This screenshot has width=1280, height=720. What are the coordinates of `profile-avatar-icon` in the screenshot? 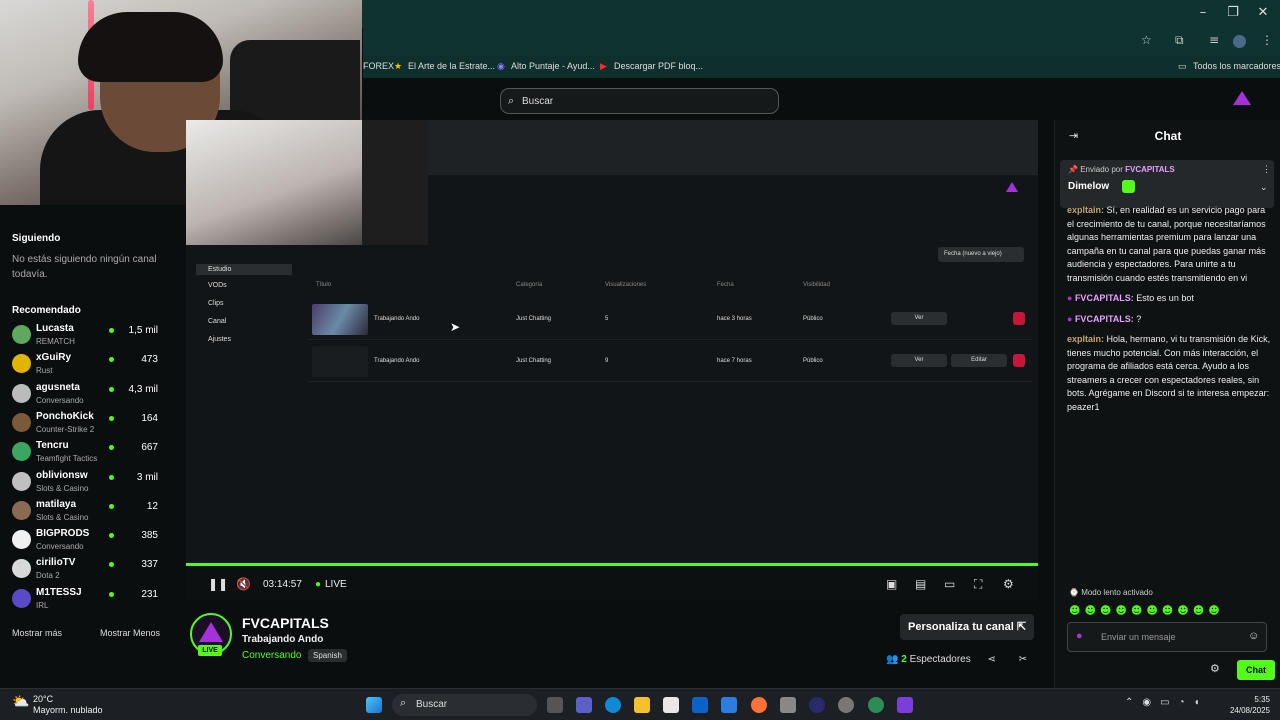 It's located at (1239, 41).